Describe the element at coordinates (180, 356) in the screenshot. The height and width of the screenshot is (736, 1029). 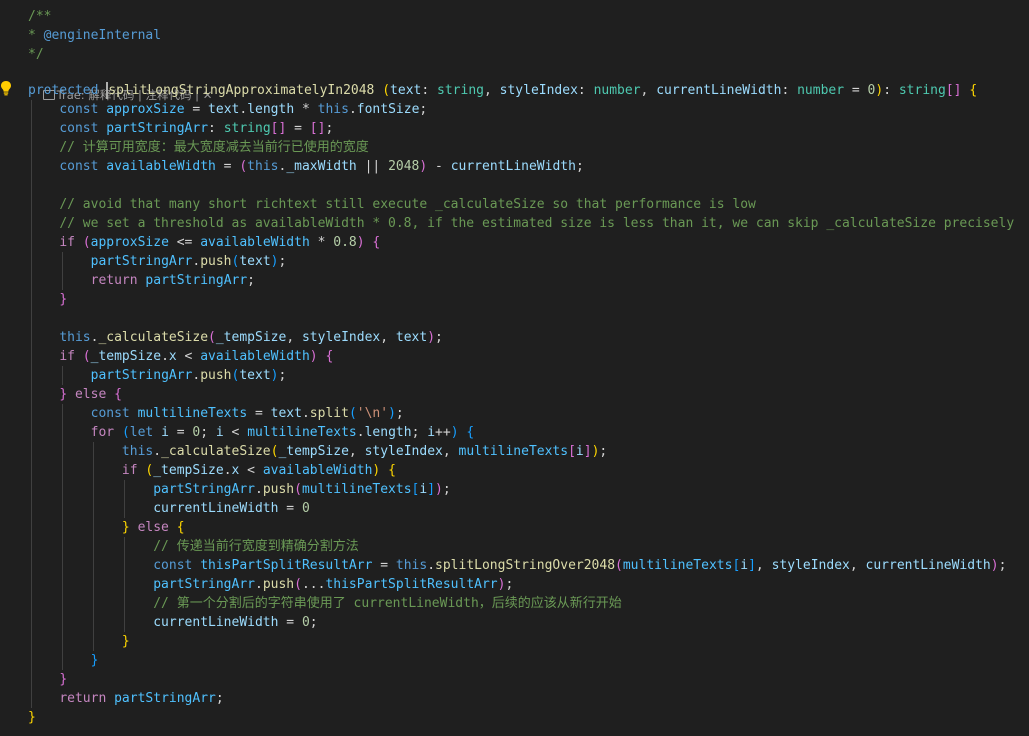
I see `code-line: if (_tempSize.x < availableWidth) {` at that location.